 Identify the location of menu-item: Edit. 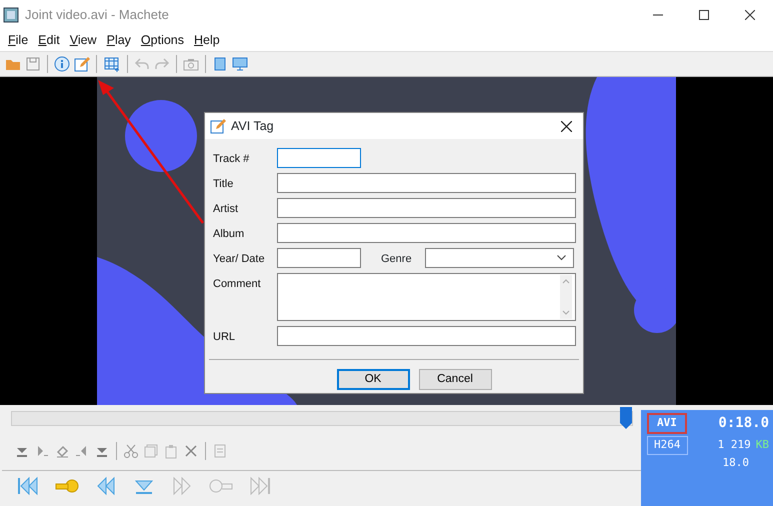
(49, 40).